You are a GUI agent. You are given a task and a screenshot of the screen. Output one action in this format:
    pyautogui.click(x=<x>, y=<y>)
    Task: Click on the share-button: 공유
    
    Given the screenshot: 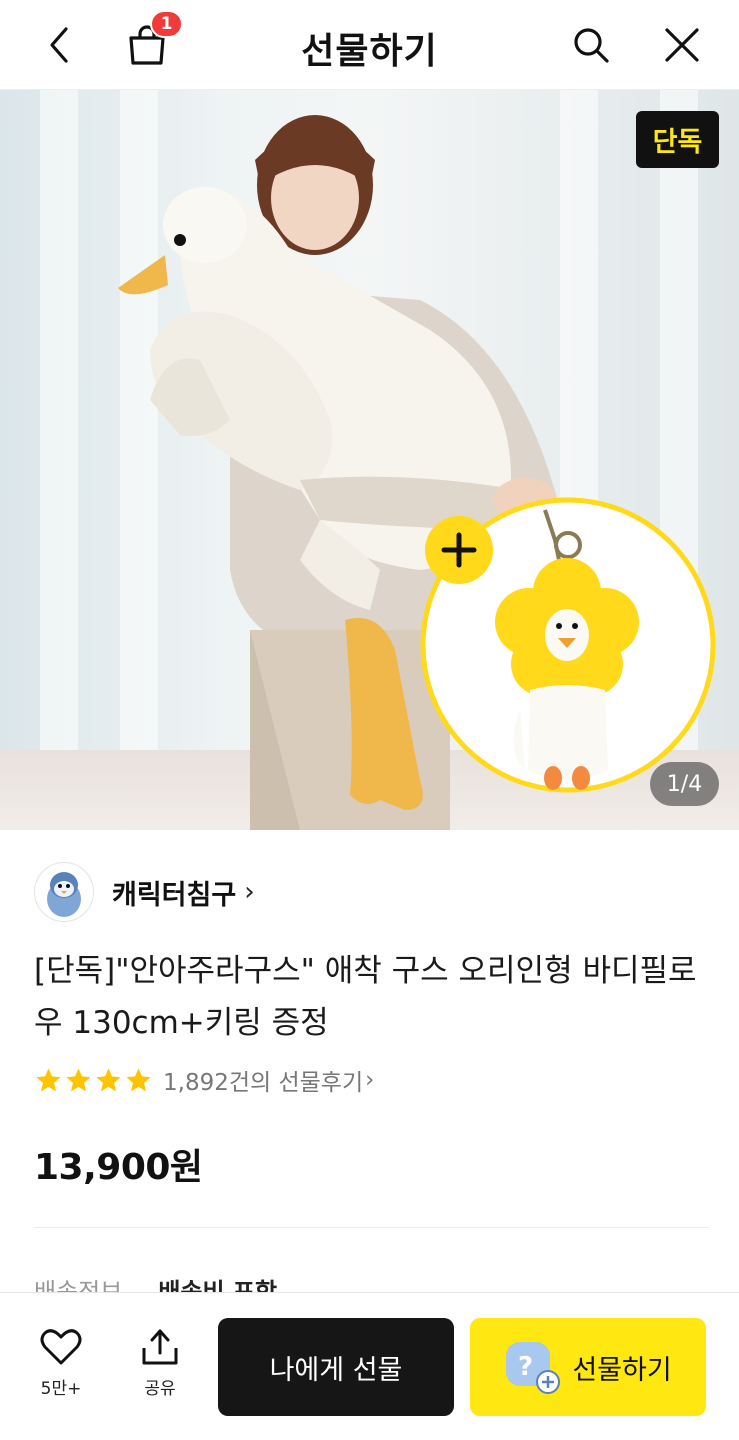 What is the action you would take?
    pyautogui.click(x=160, y=1363)
    